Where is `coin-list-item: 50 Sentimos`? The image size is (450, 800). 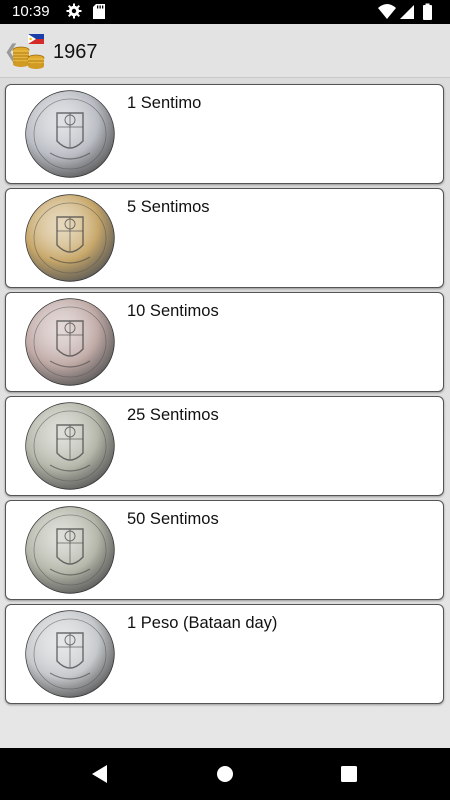 coin-list-item: 50 Sentimos is located at coordinates (224, 550).